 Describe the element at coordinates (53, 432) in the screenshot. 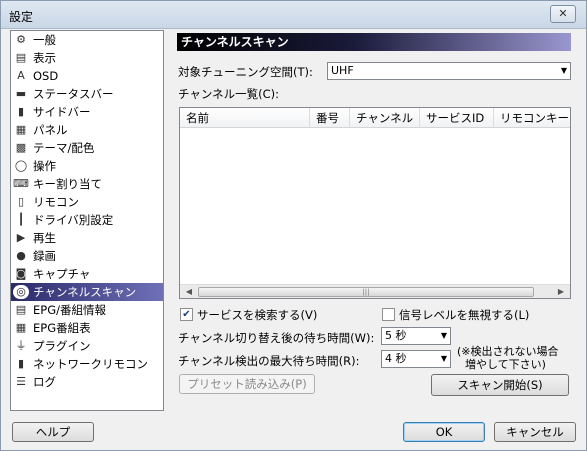

I see `help-button: ヘルプ` at that location.